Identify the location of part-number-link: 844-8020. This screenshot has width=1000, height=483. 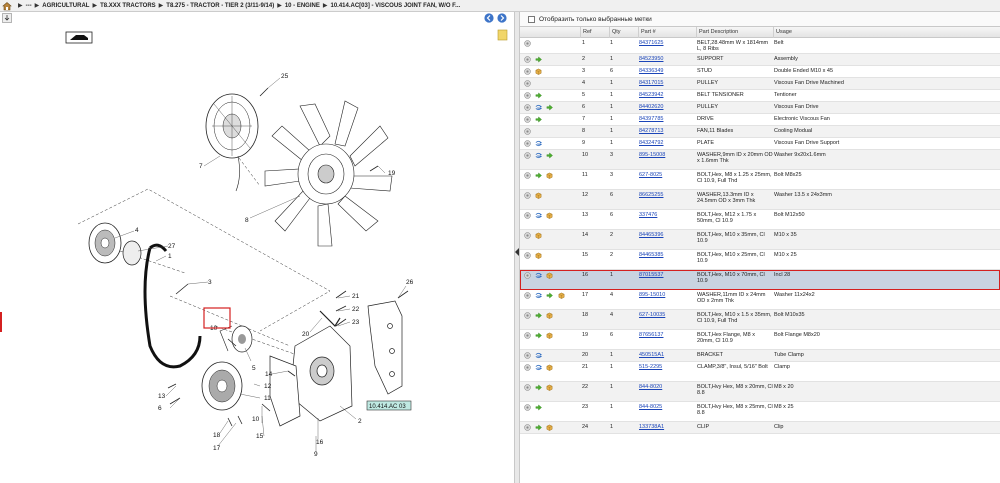
(666, 387).